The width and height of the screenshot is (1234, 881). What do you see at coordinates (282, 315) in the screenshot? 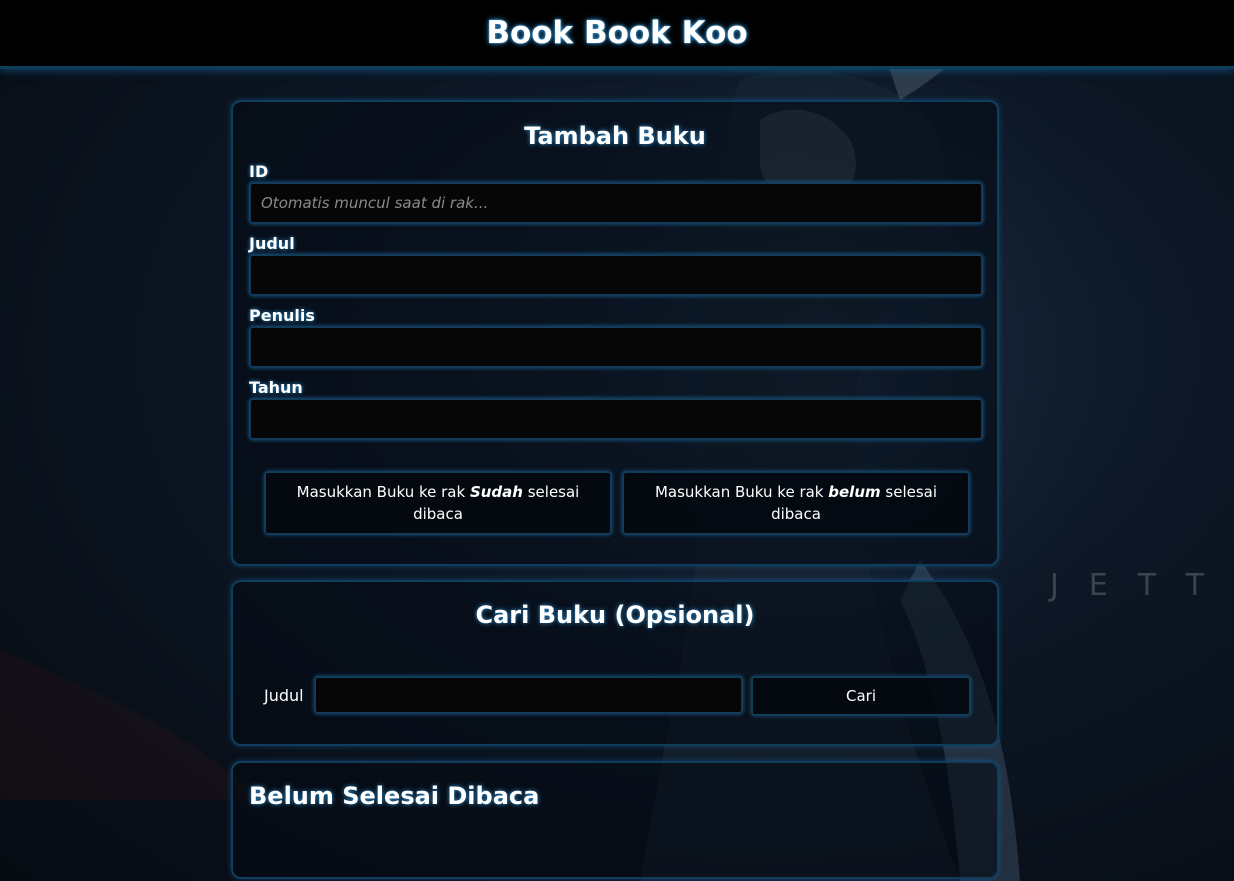
I see `author-label: Penulis` at bounding box center [282, 315].